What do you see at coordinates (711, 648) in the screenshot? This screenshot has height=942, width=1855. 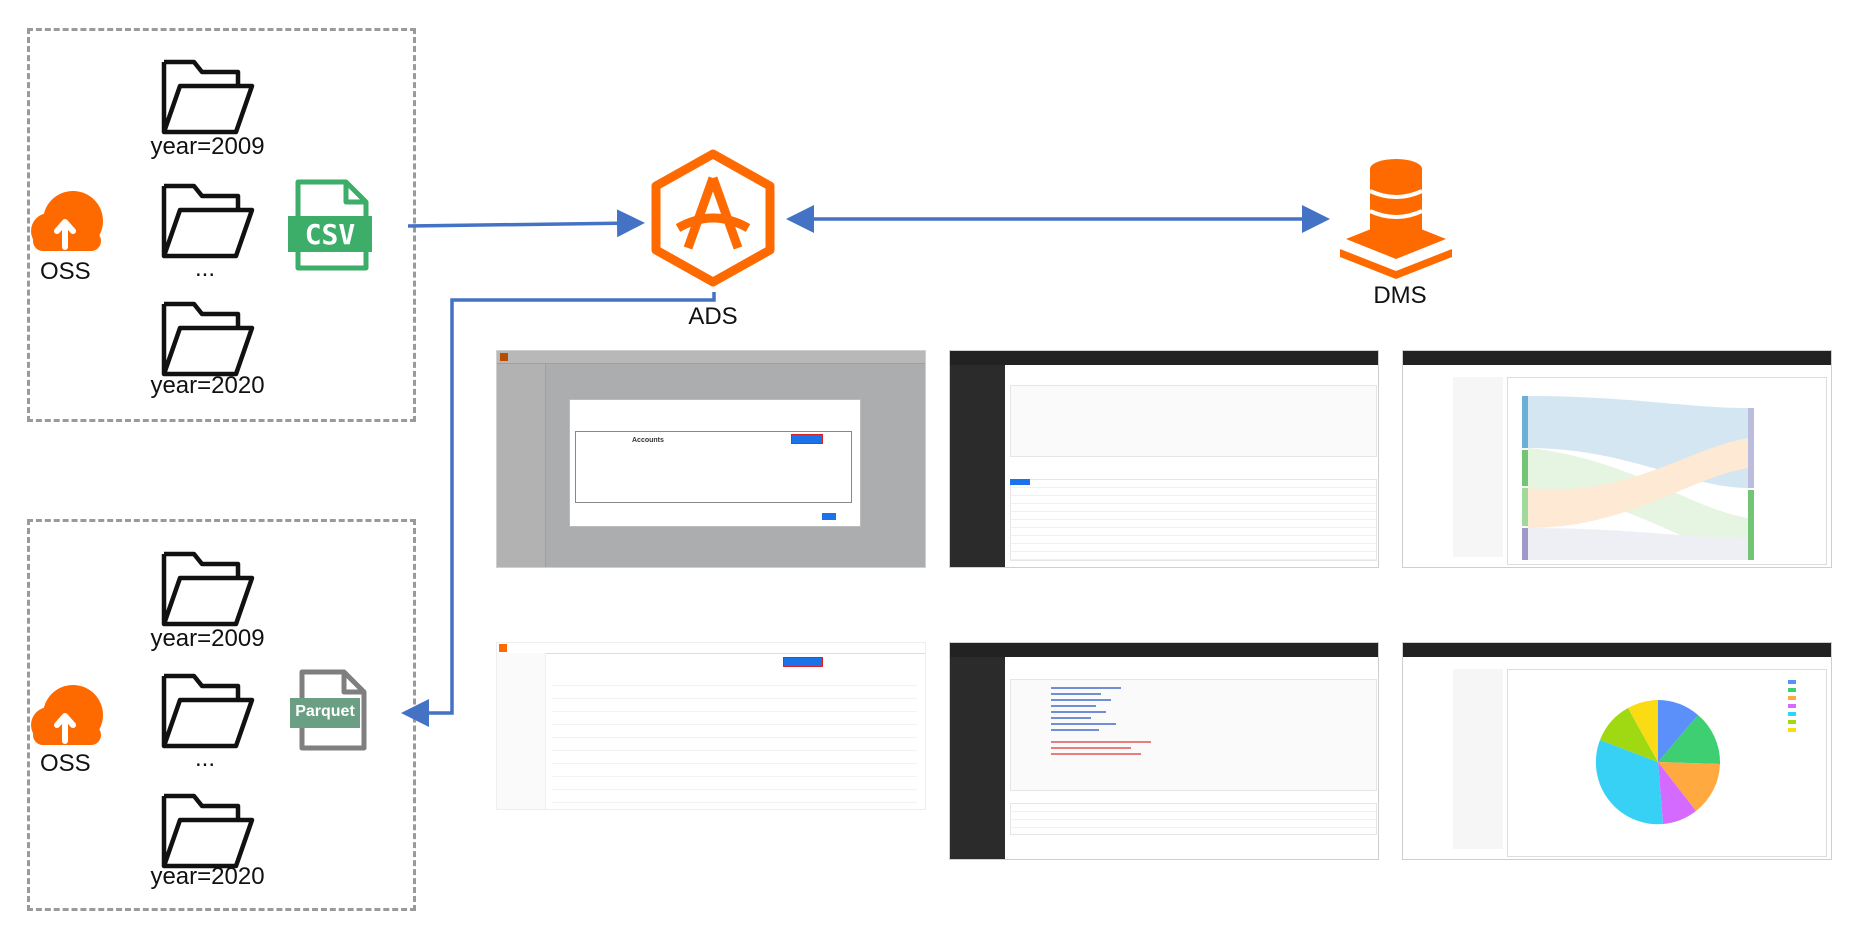 I see `console-header` at bounding box center [711, 648].